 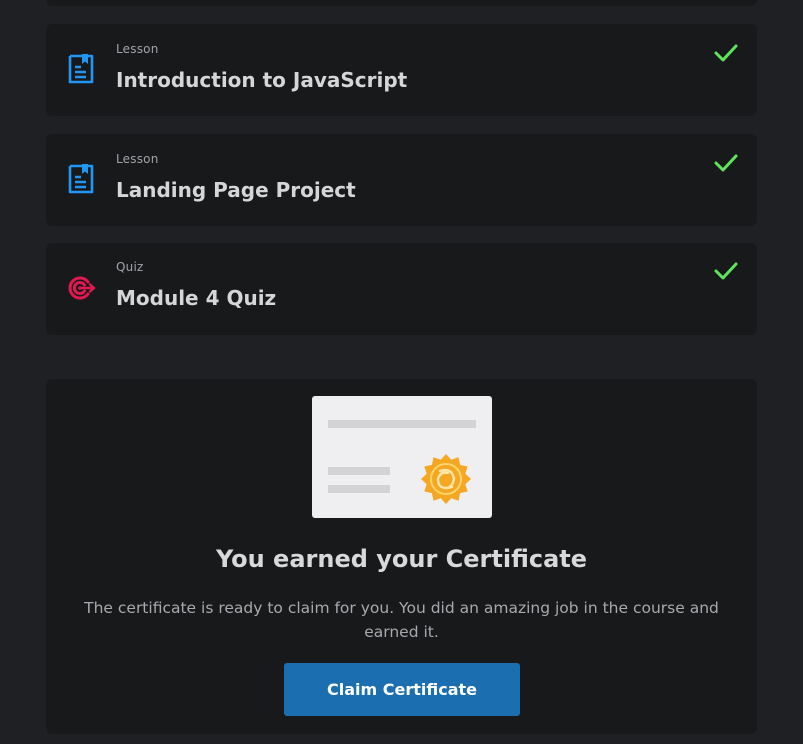 I want to click on target-icon, so click(x=82, y=288).